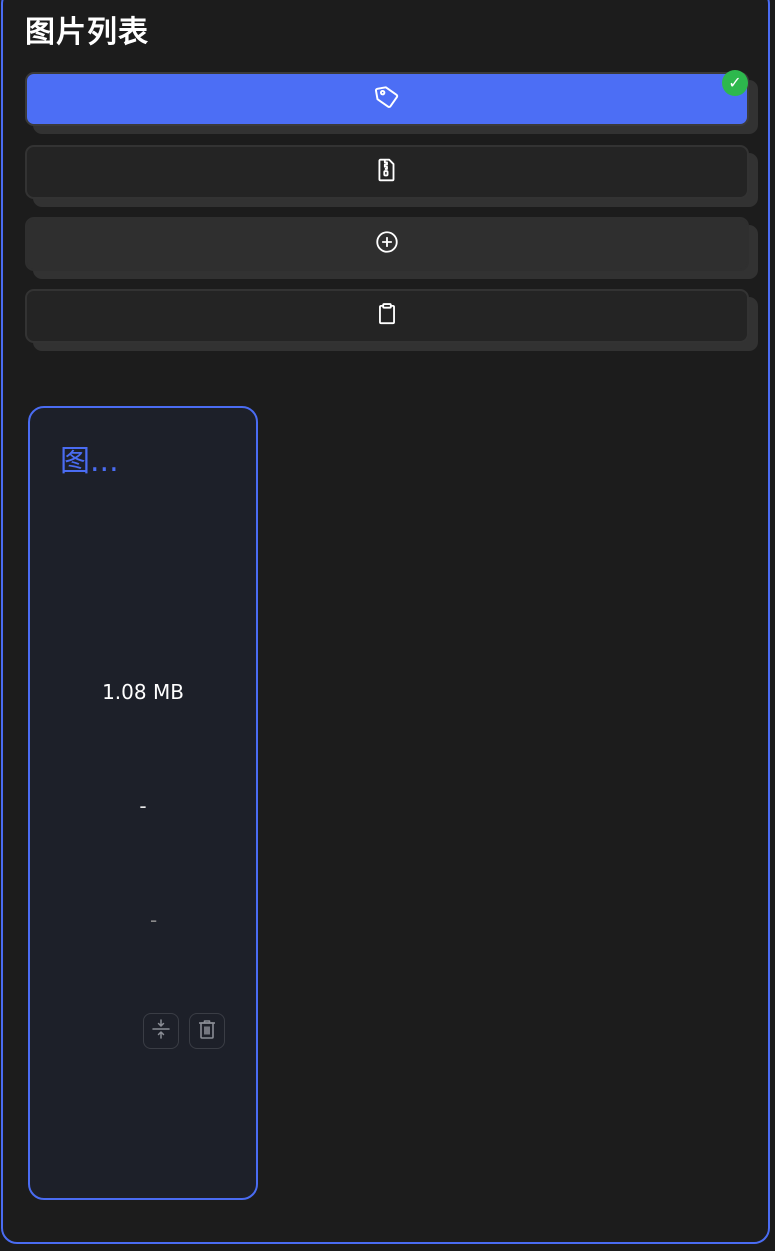  I want to click on add-button-wrapper, so click(391, 248).